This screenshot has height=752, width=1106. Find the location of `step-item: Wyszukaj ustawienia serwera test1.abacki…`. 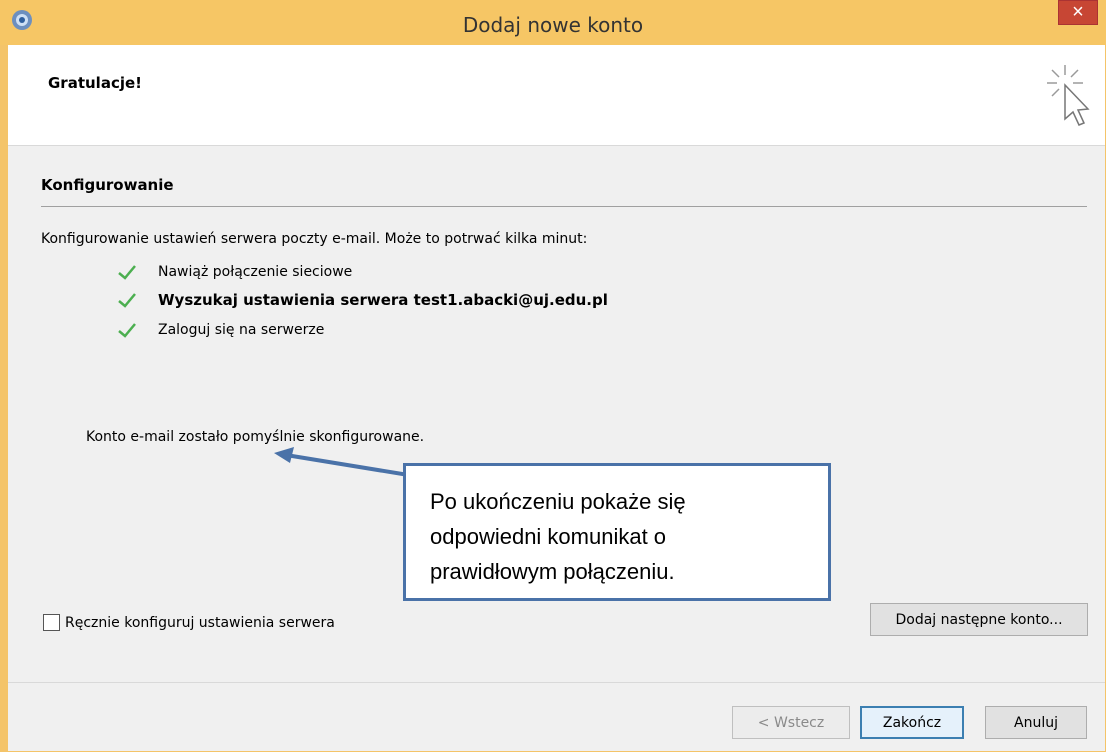

step-item: Wyszukaj ustawienia serwera test1.abacki… is located at coordinates (362, 300).